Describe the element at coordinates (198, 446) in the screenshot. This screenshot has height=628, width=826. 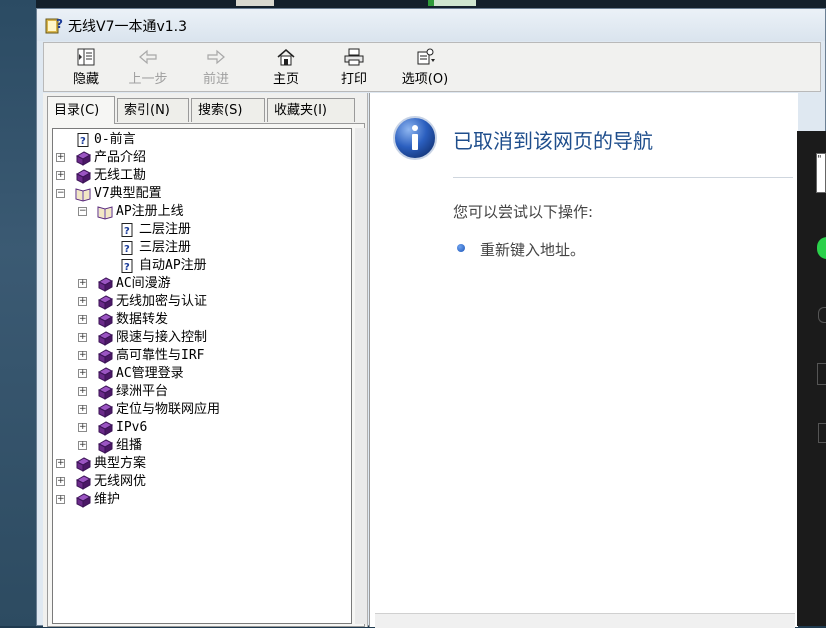
I see `tree-node: + 组播` at that location.